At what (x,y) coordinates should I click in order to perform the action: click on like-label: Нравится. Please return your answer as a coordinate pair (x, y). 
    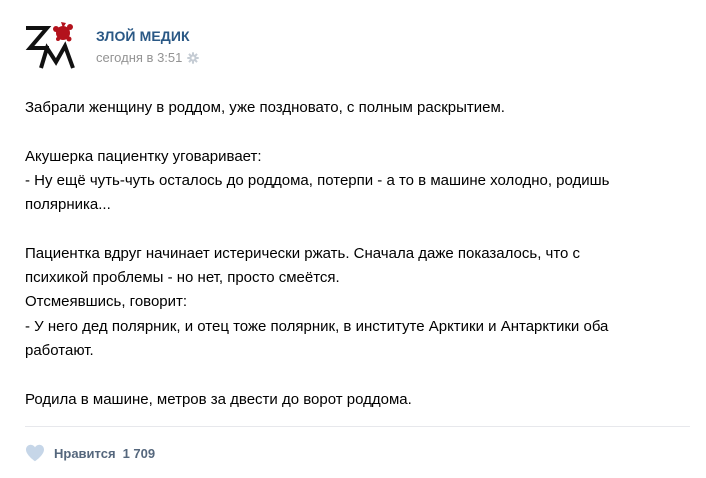
    Looking at the image, I should click on (85, 453).